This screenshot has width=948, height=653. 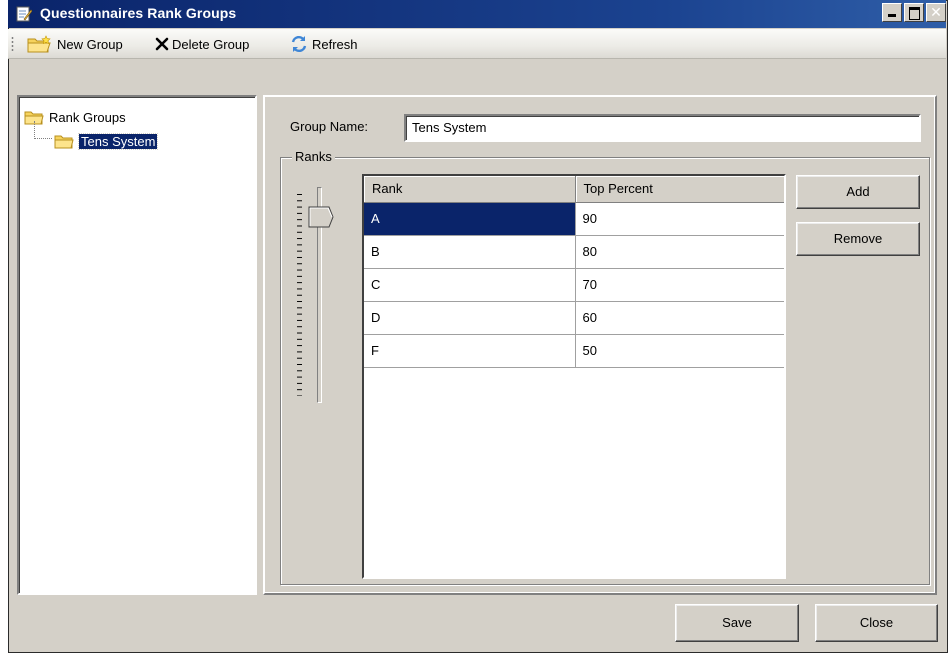 I want to click on close-button: Close, so click(x=876, y=623).